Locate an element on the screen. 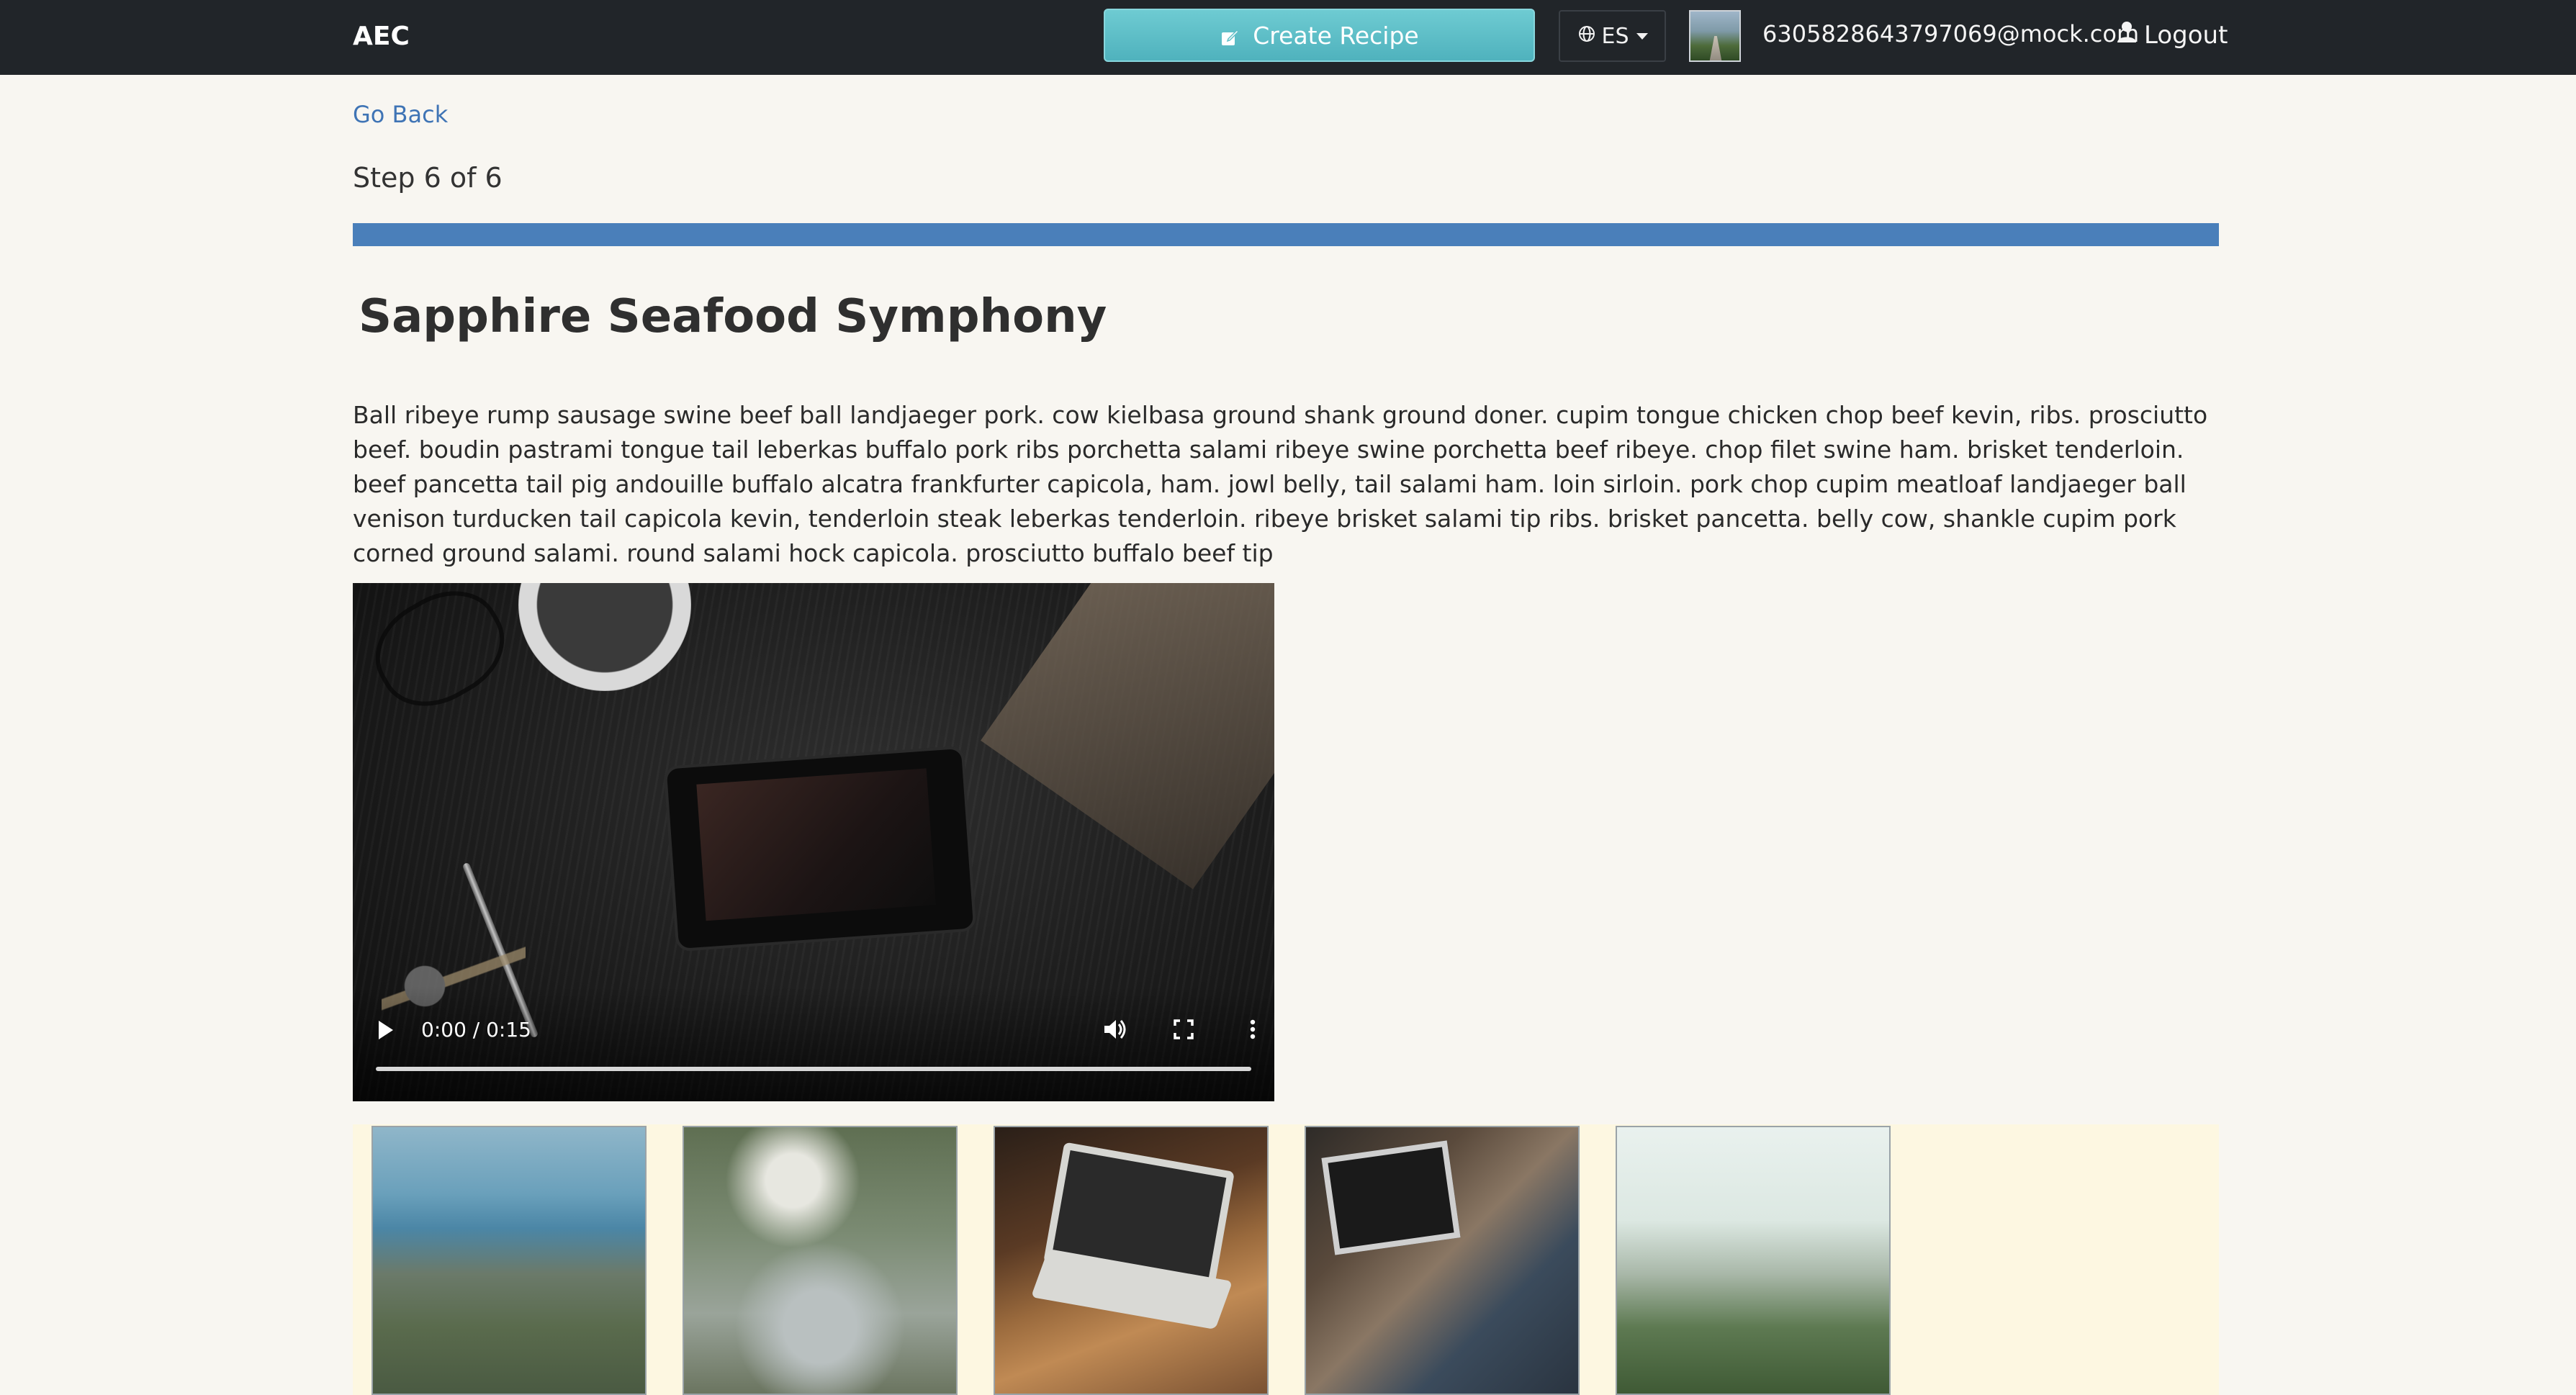 This screenshot has height=1395, width=2576. edit-note-icon is located at coordinates (1230, 35).